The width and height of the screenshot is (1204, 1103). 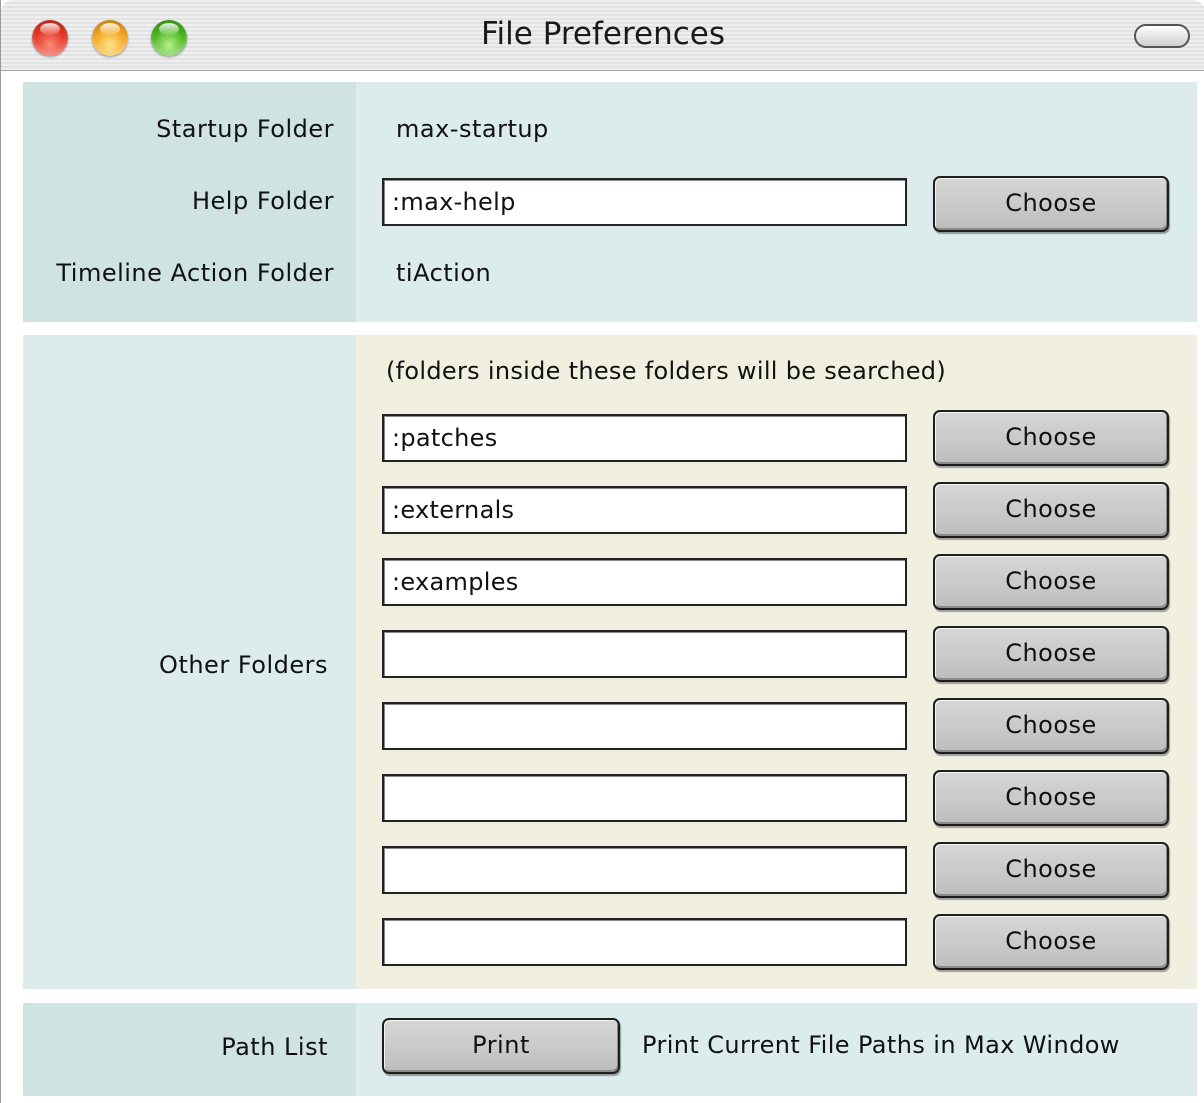 I want to click on other-folder-choose-button-3: Choose, so click(x=1051, y=582).